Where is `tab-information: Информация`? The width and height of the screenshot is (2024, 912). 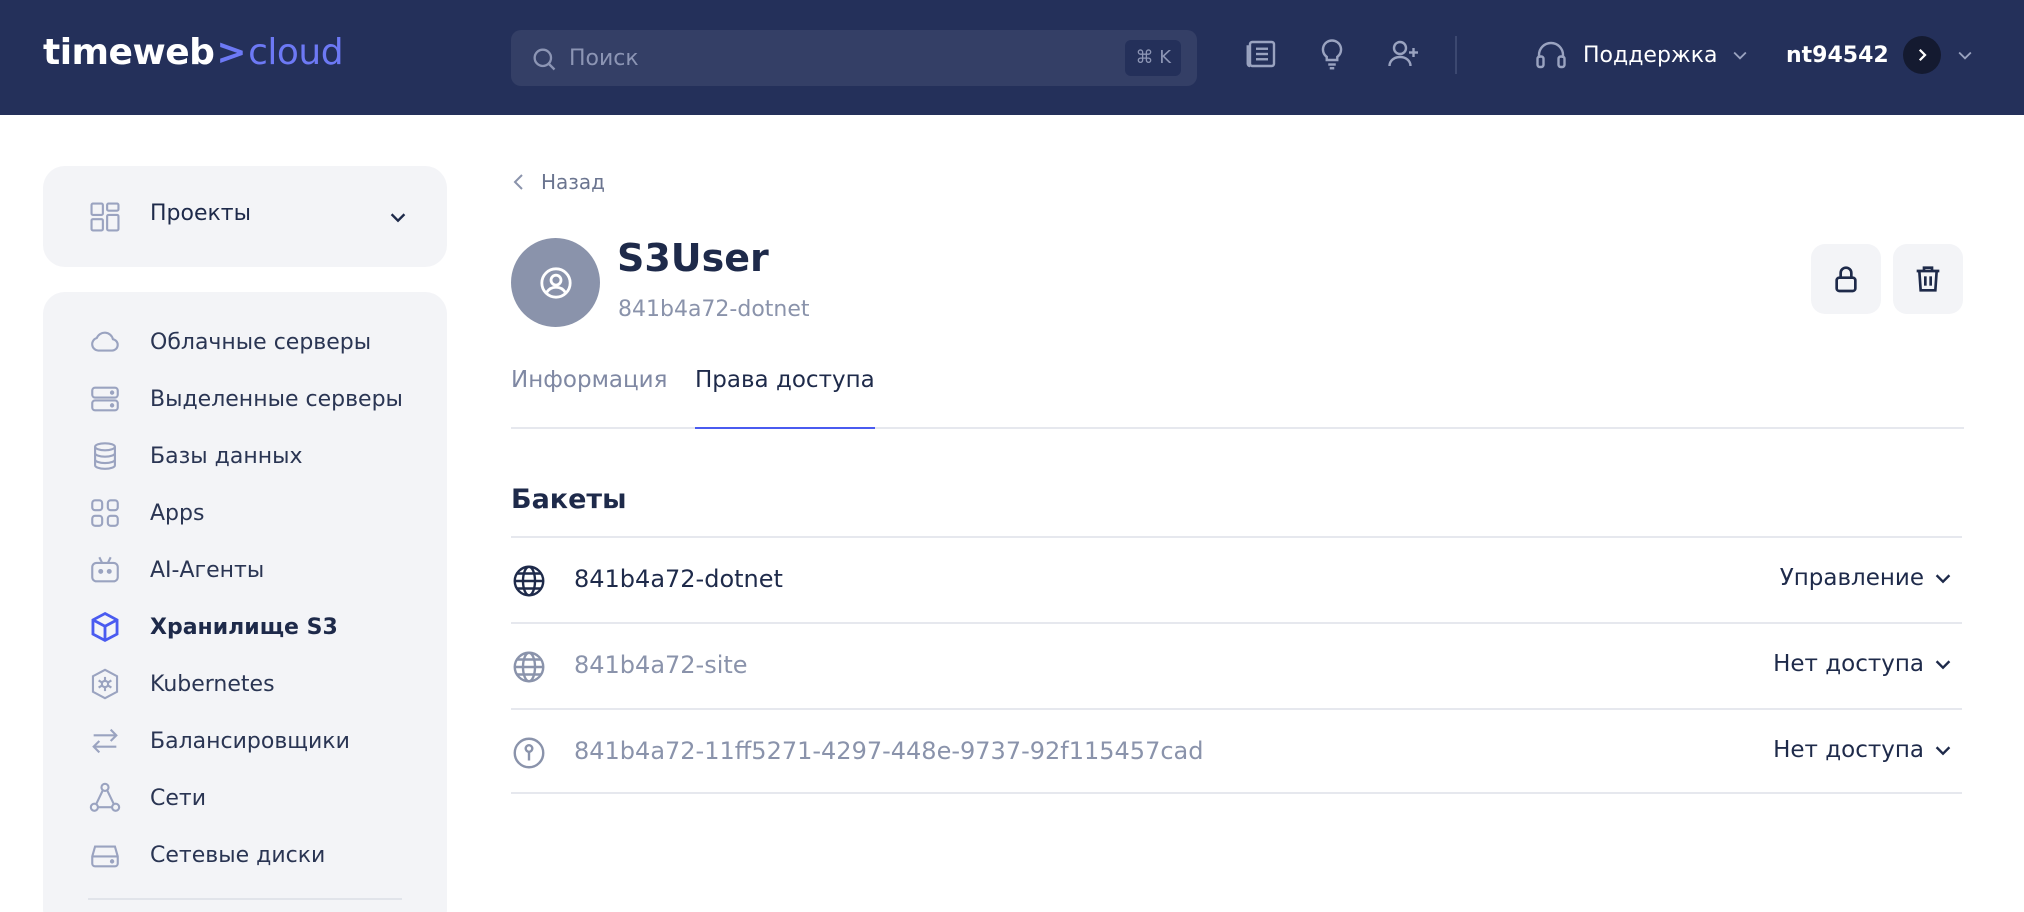 tab-information: Информация is located at coordinates (589, 398).